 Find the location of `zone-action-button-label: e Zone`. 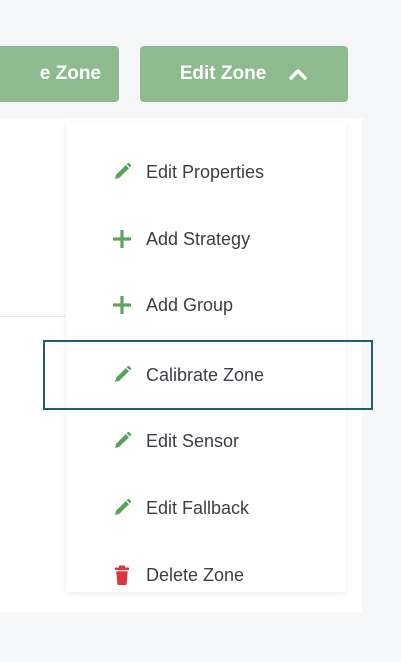

zone-action-button-label: e Zone is located at coordinates (70, 73).